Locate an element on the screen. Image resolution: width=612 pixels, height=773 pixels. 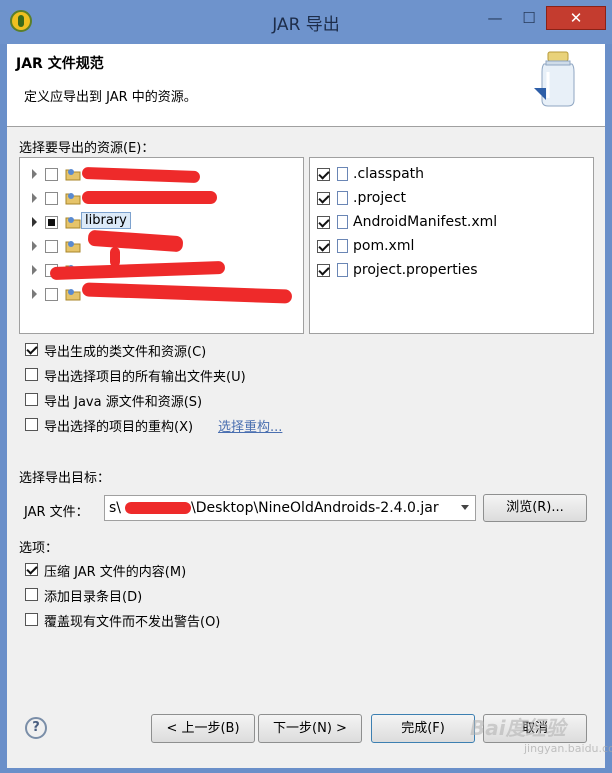
help-icon: ? is located at coordinates (36, 728).